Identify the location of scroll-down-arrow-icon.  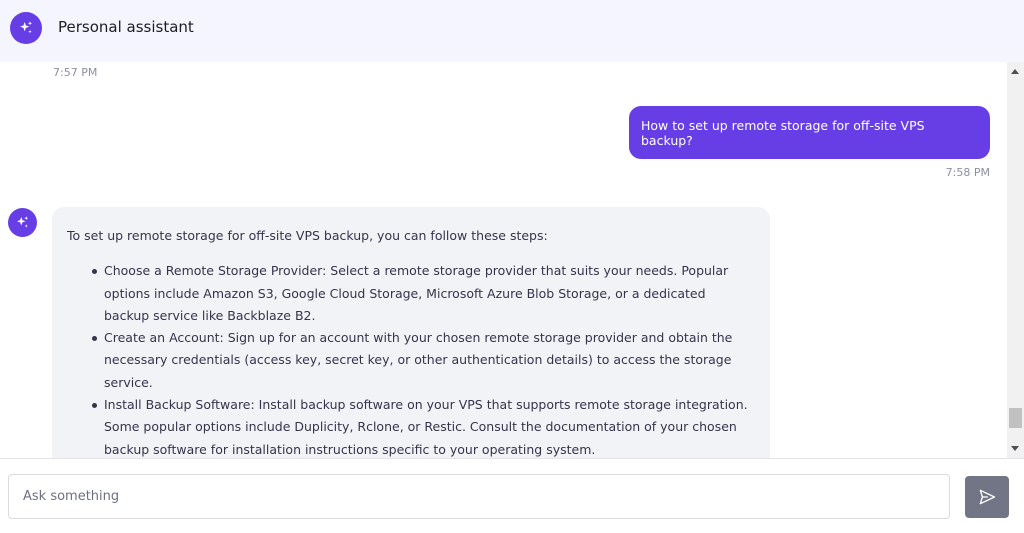
(1015, 448).